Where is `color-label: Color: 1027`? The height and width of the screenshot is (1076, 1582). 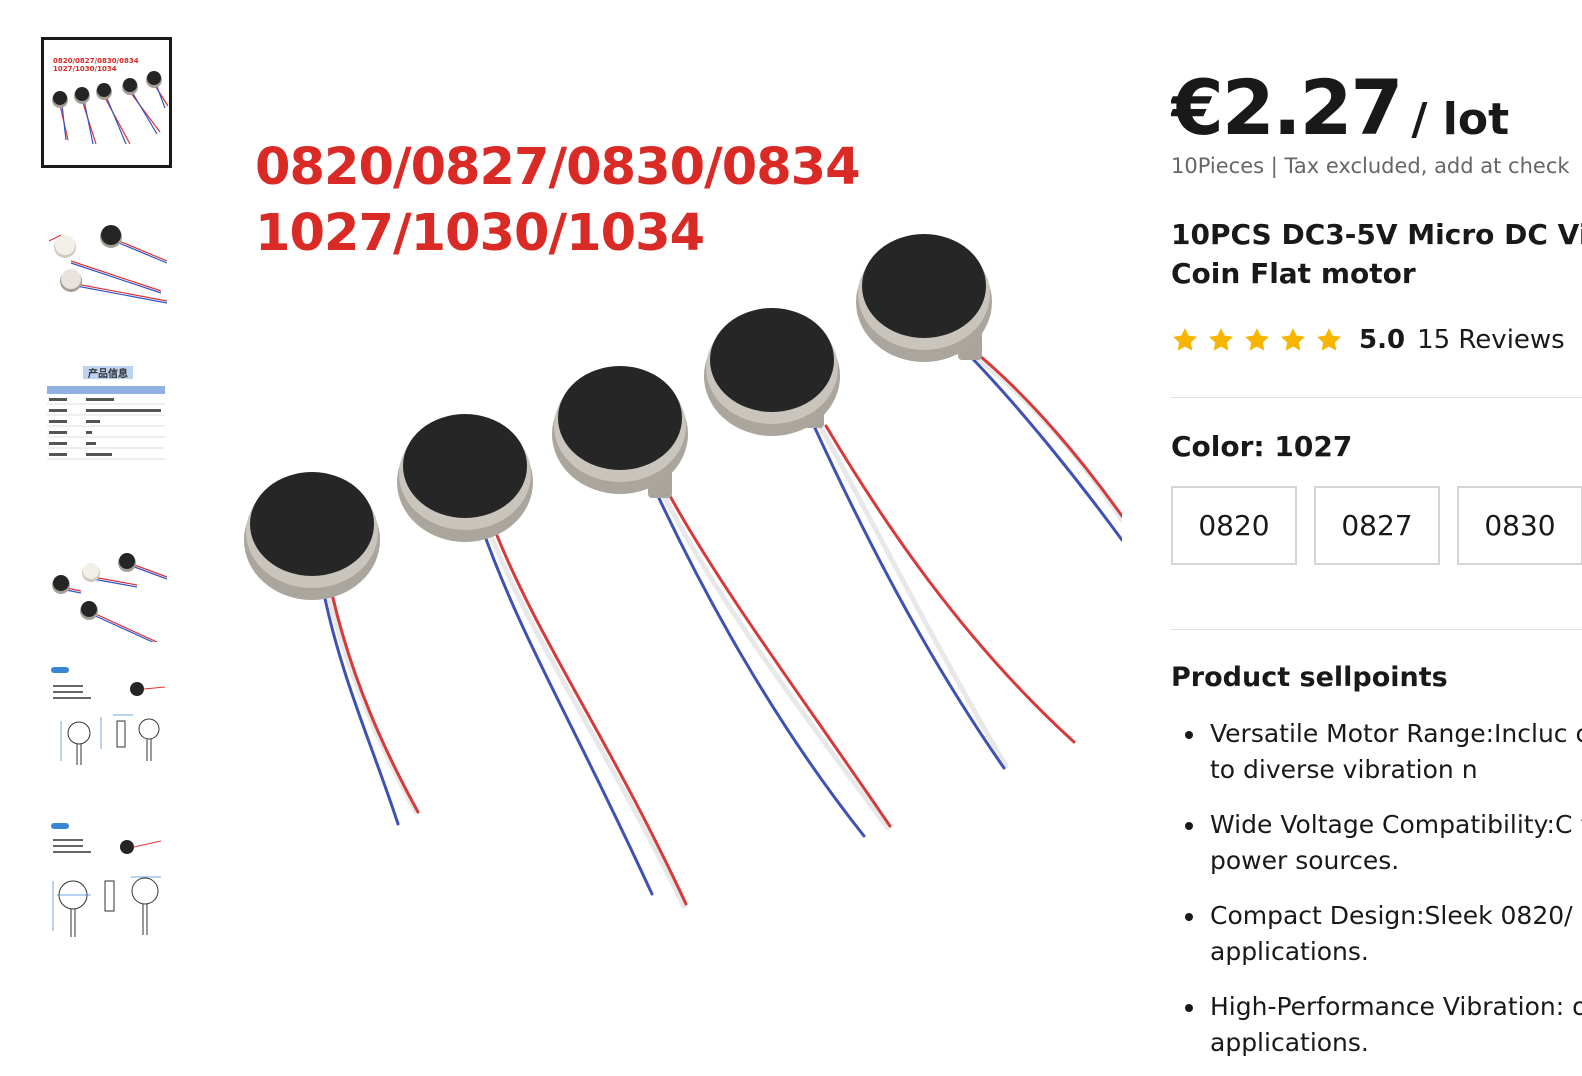
color-label: Color: 1027 is located at coordinates (1262, 446).